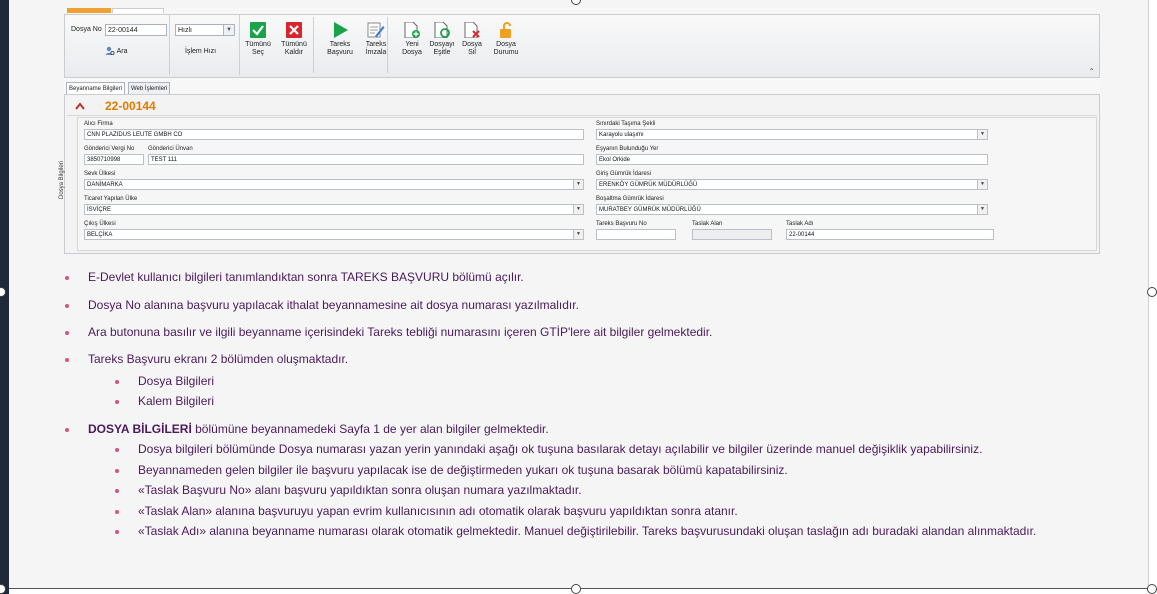 This screenshot has width=1157, height=594. Describe the element at coordinates (205, 30) in the screenshot. I see `speed-select: Hızlı ▼` at that location.